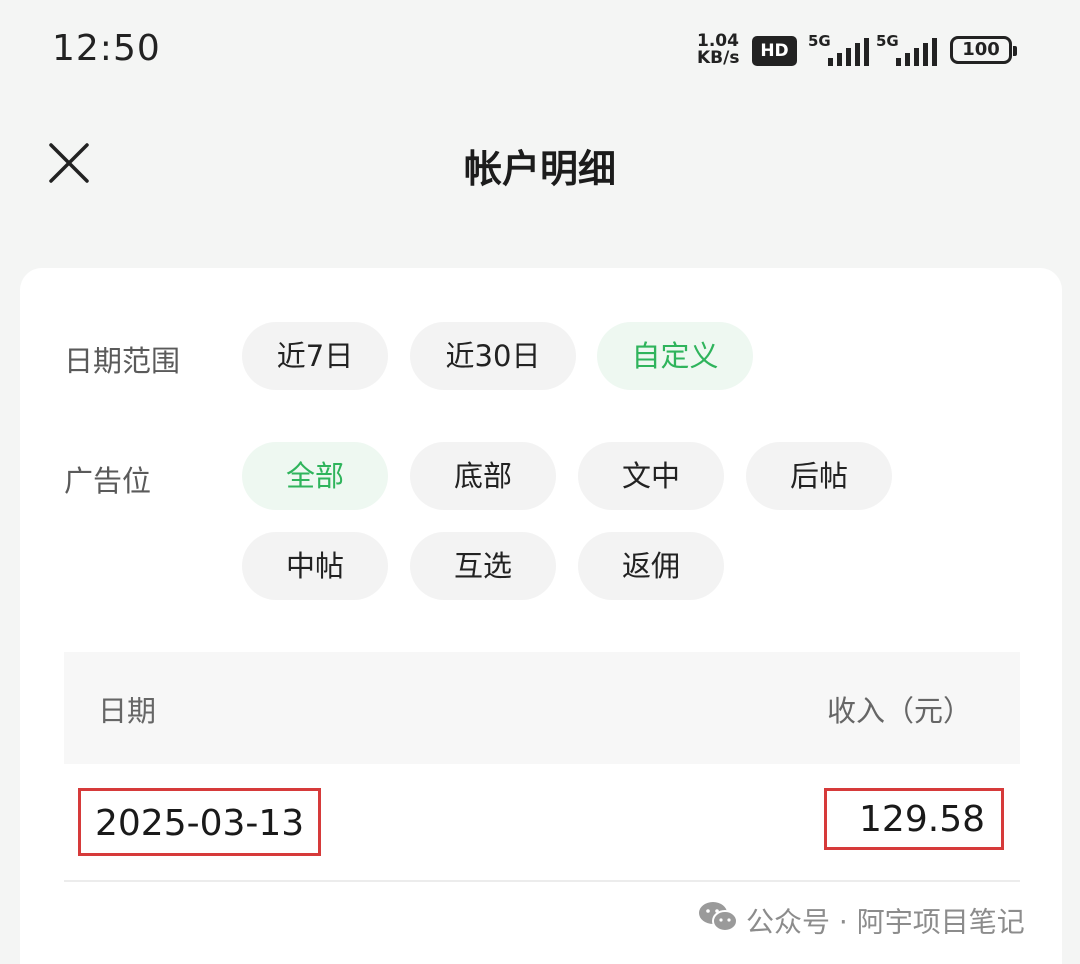 The image size is (1080, 964). Describe the element at coordinates (493, 356) in the screenshot. I see `chip-last-30-days: 近30日` at that location.